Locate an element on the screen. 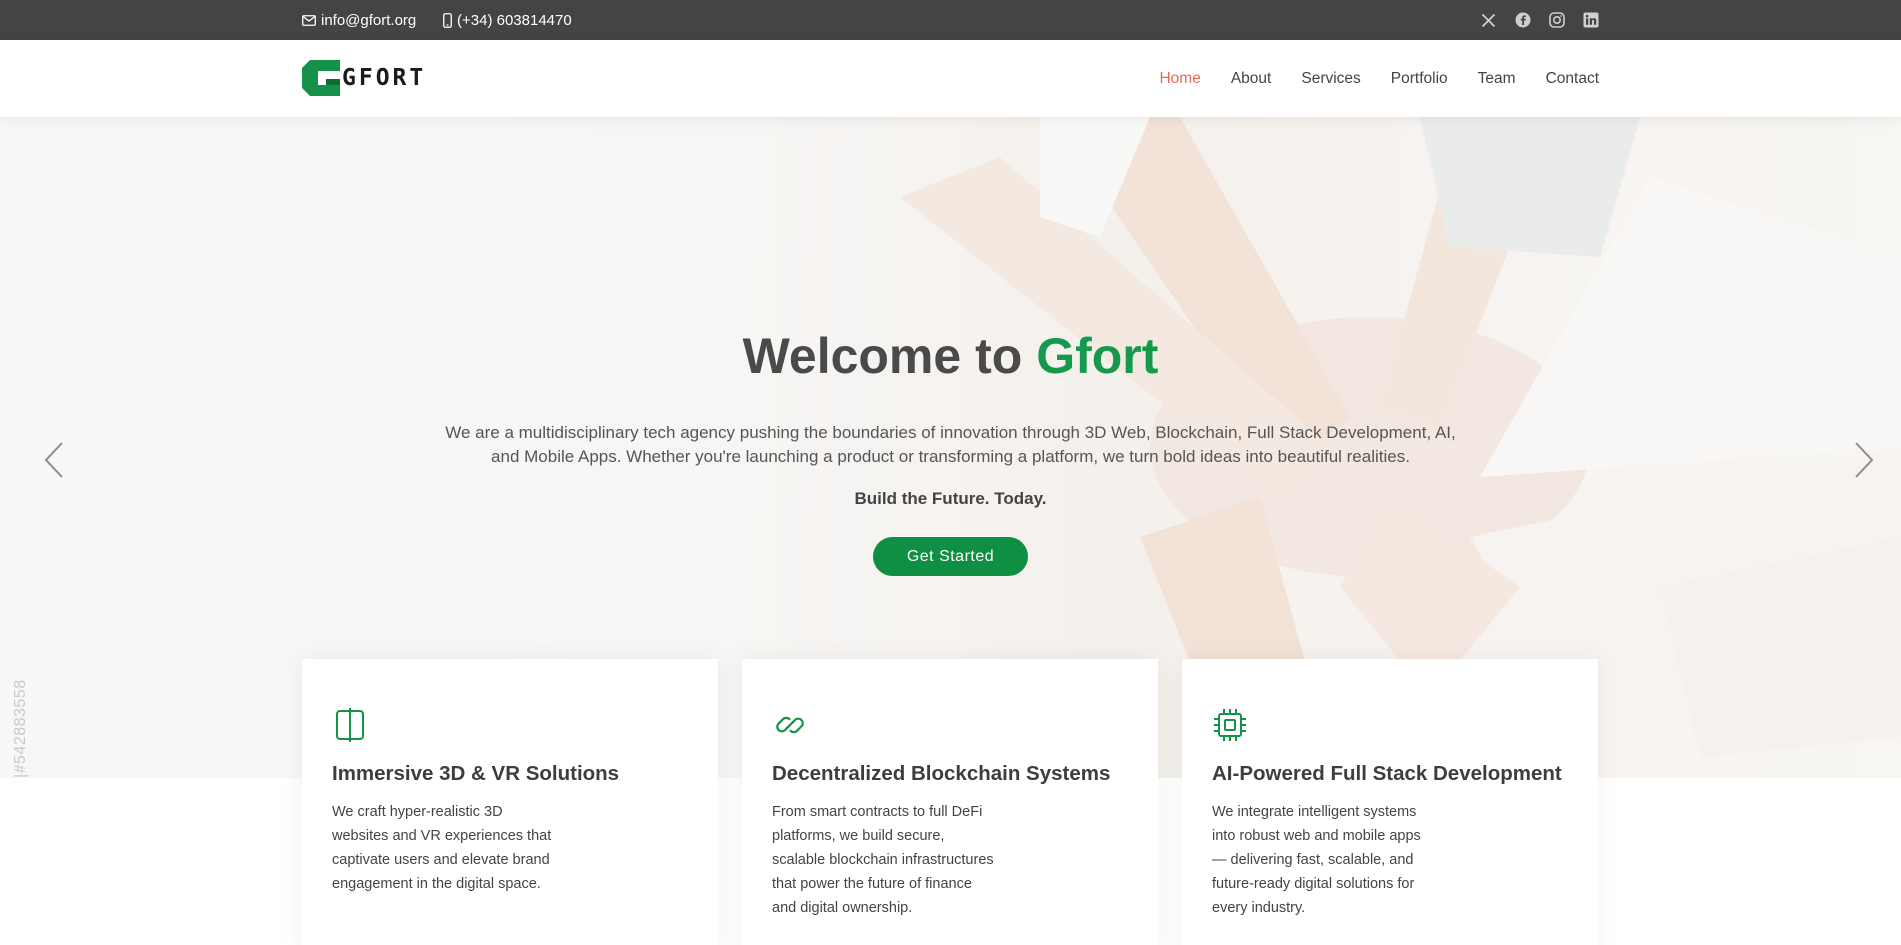  logo-text: GFORT is located at coordinates (384, 78).